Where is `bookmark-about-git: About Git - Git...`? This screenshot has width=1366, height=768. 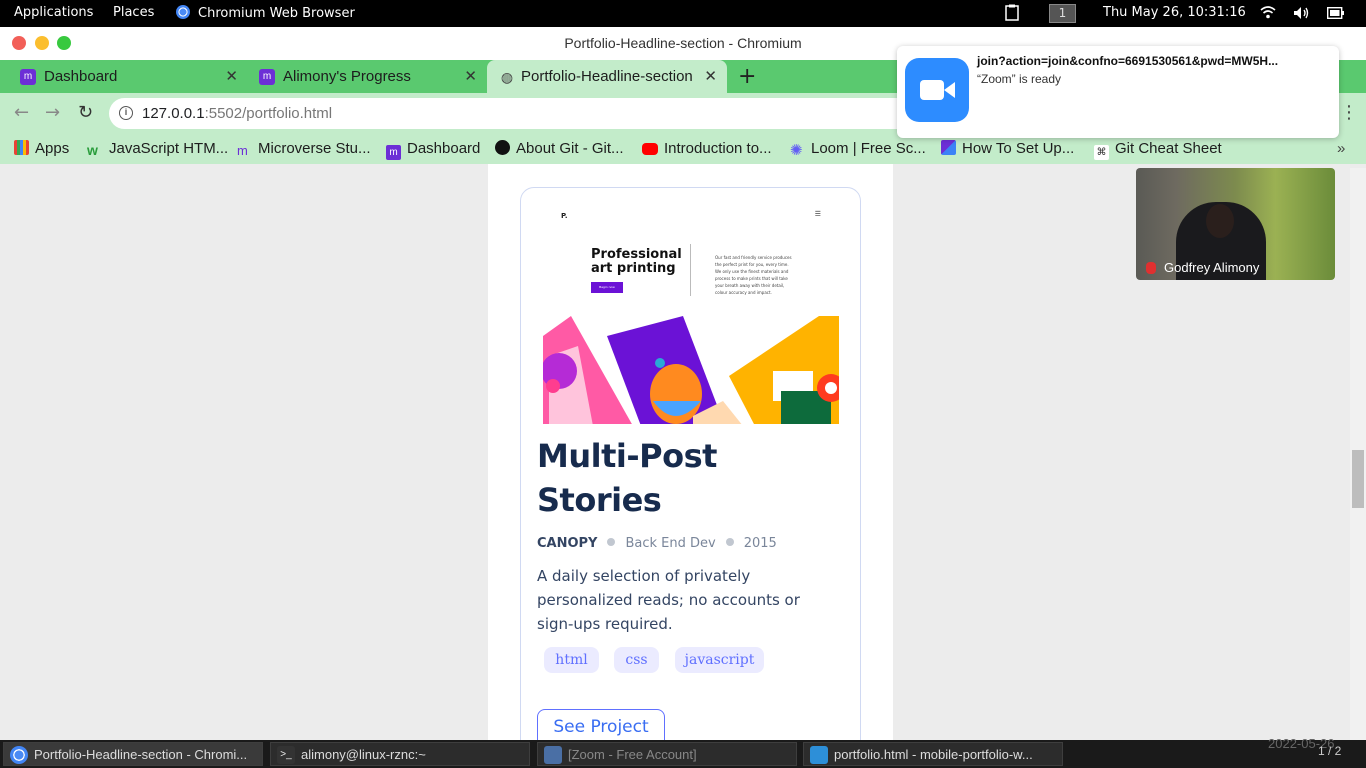
bookmark-about-git: About Git - Git... is located at coordinates (559, 148).